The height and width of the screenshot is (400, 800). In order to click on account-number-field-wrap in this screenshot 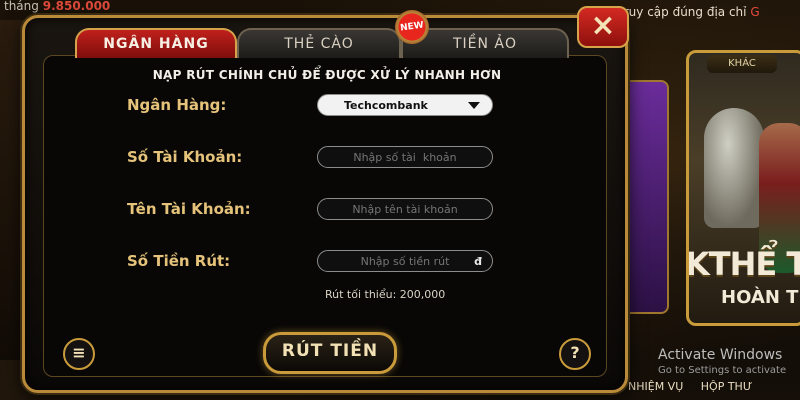, I will do `click(405, 157)`.